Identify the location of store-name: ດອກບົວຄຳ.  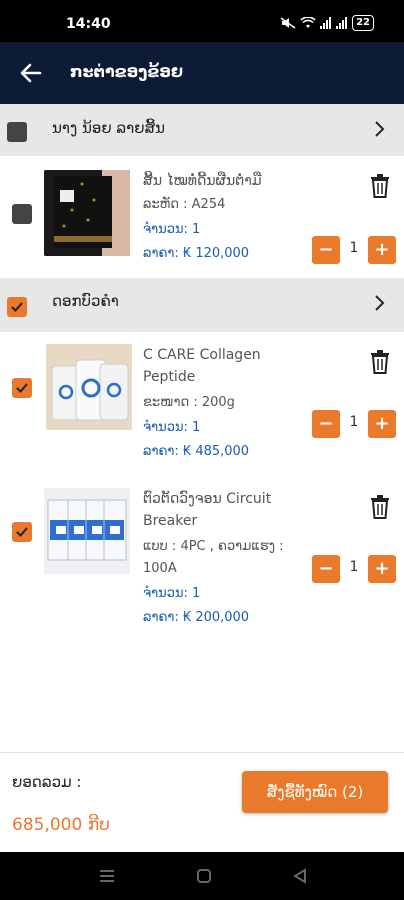
(85, 301).